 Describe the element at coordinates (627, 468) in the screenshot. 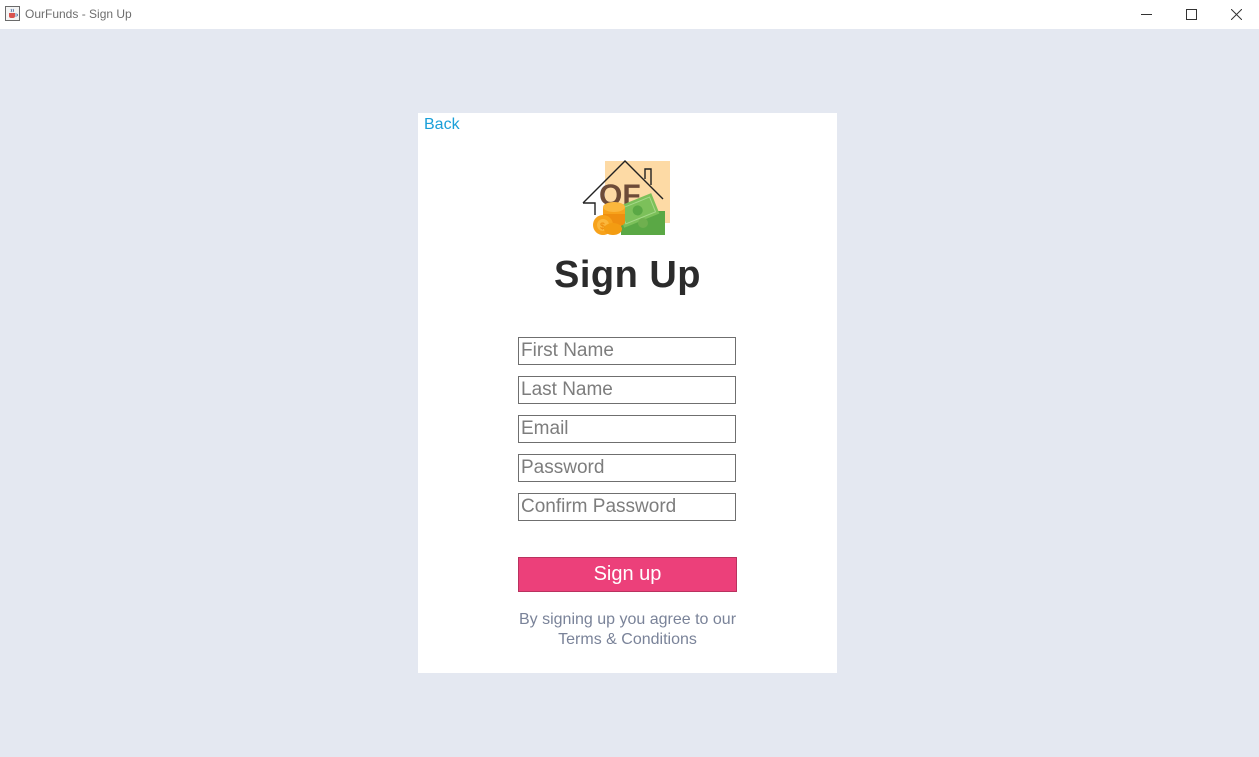

I see `password-field` at that location.